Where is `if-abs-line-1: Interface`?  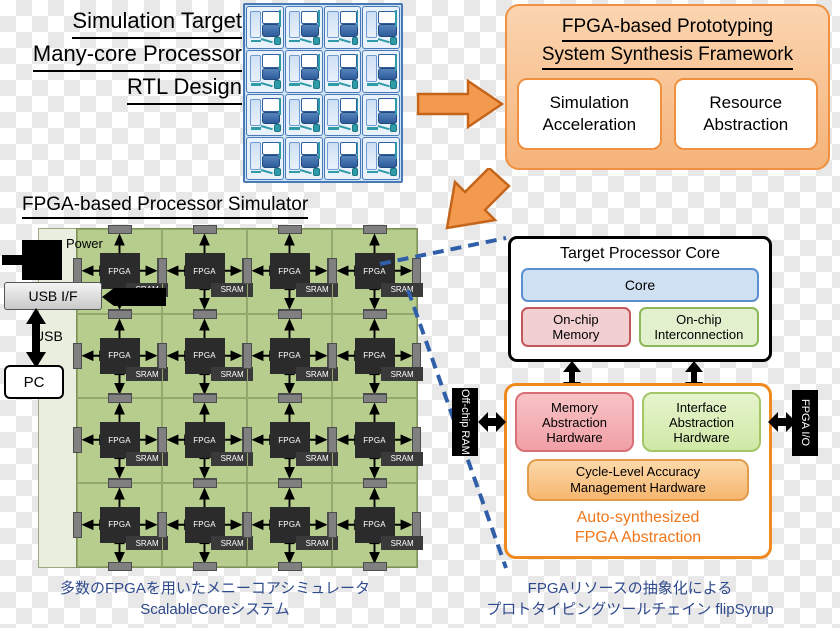 if-abs-line-1: Interface is located at coordinates (701, 407).